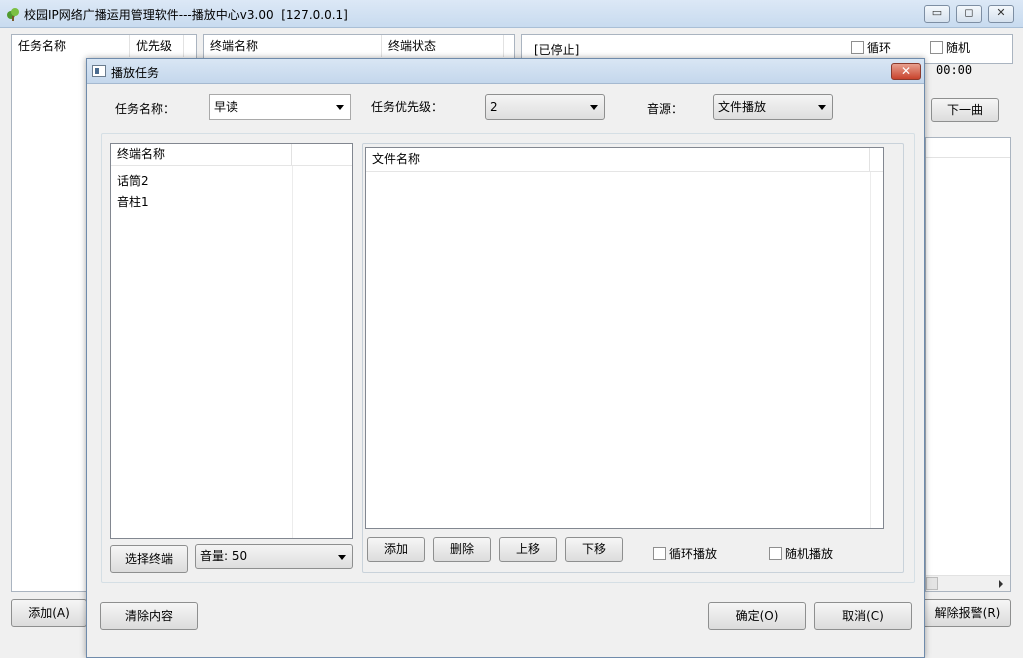 This screenshot has width=1023, height=658. Describe the element at coordinates (443, 46) in the screenshot. I see `terminal-status-column-header: 终端状态` at that location.